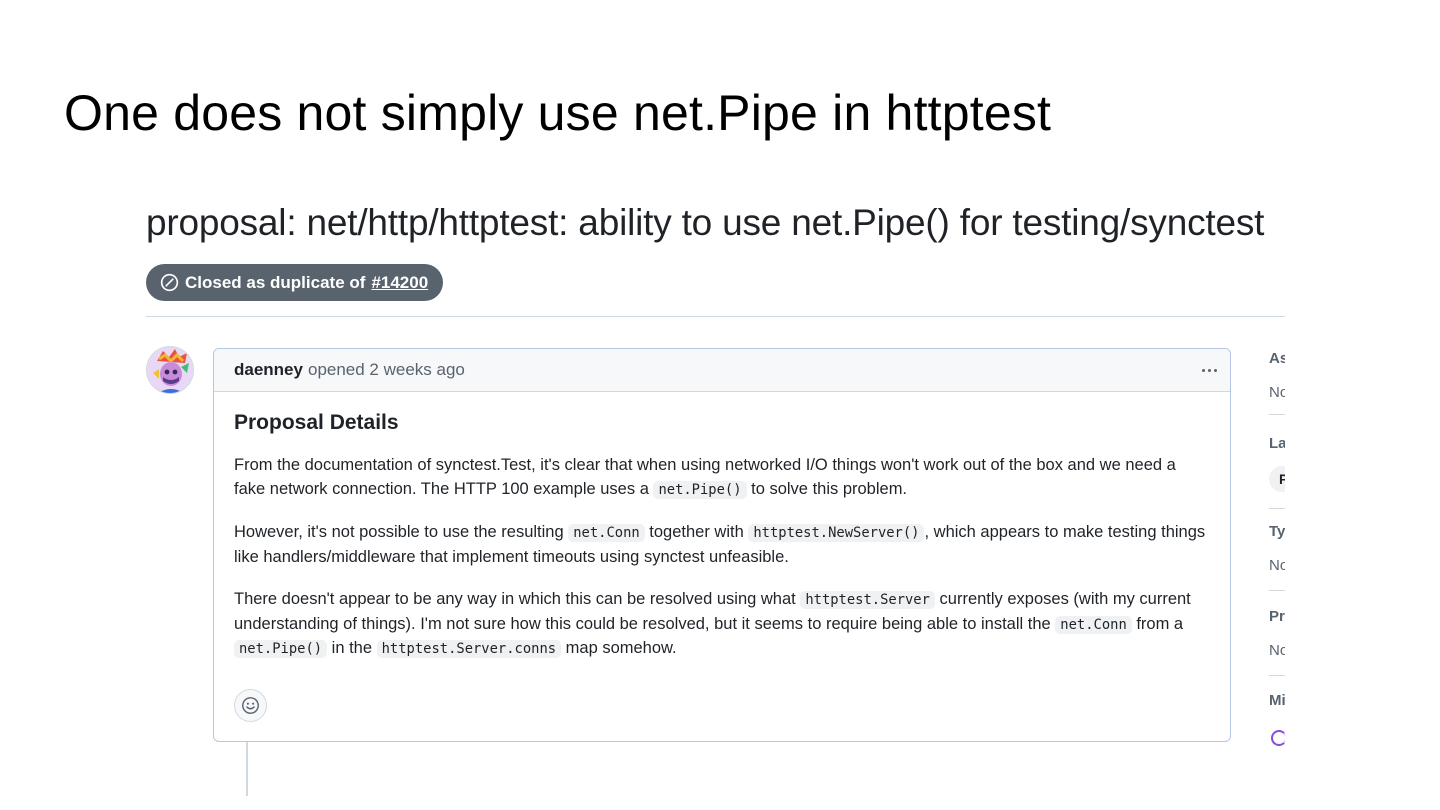 Image resolution: width=1440 pixels, height=810 pixels. What do you see at coordinates (1278, 738) in the screenshot?
I see `spinner-icon` at bounding box center [1278, 738].